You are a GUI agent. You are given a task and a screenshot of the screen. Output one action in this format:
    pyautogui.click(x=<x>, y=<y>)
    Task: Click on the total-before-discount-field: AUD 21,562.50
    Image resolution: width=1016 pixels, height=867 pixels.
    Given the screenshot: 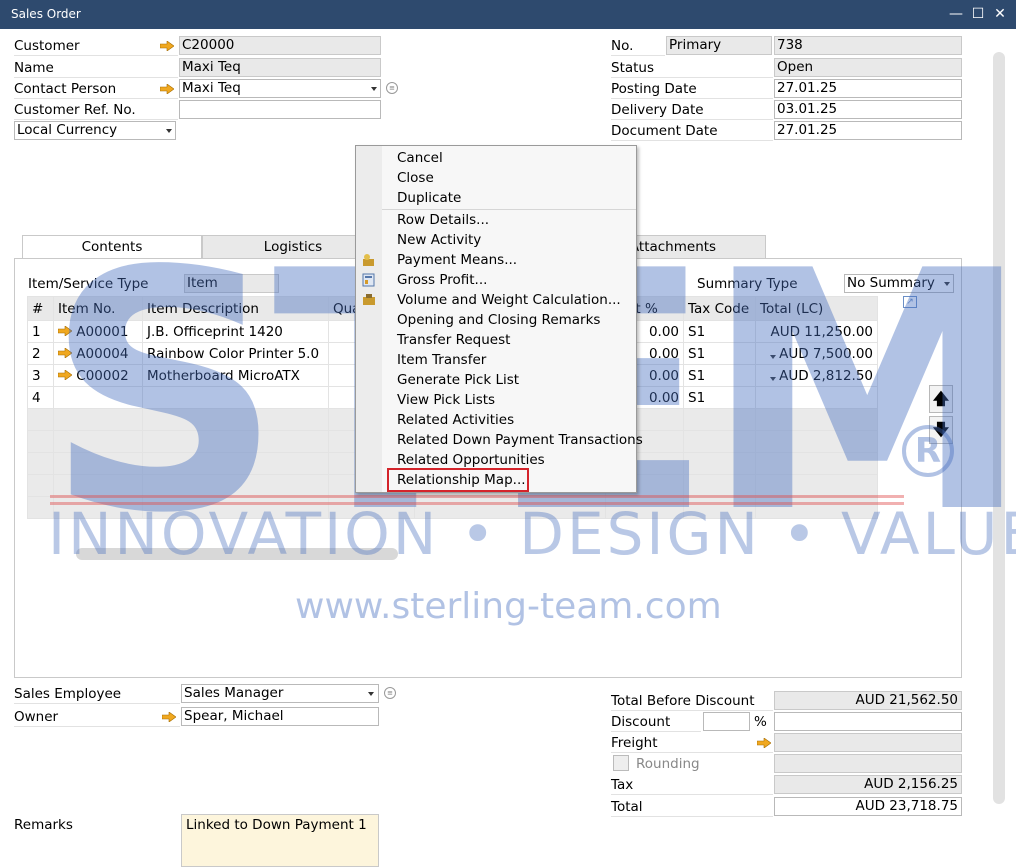 What is the action you would take?
    pyautogui.click(x=868, y=700)
    